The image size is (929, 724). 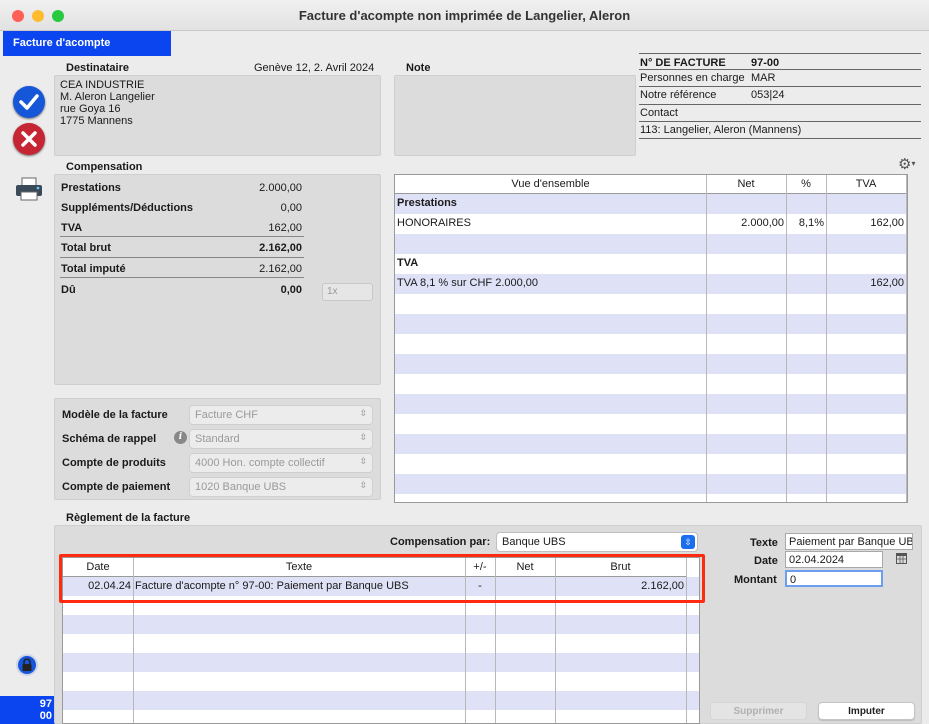 I want to click on table-row: HONORAIRES 2.000,00 8,1% 162,00, so click(x=651, y=224).